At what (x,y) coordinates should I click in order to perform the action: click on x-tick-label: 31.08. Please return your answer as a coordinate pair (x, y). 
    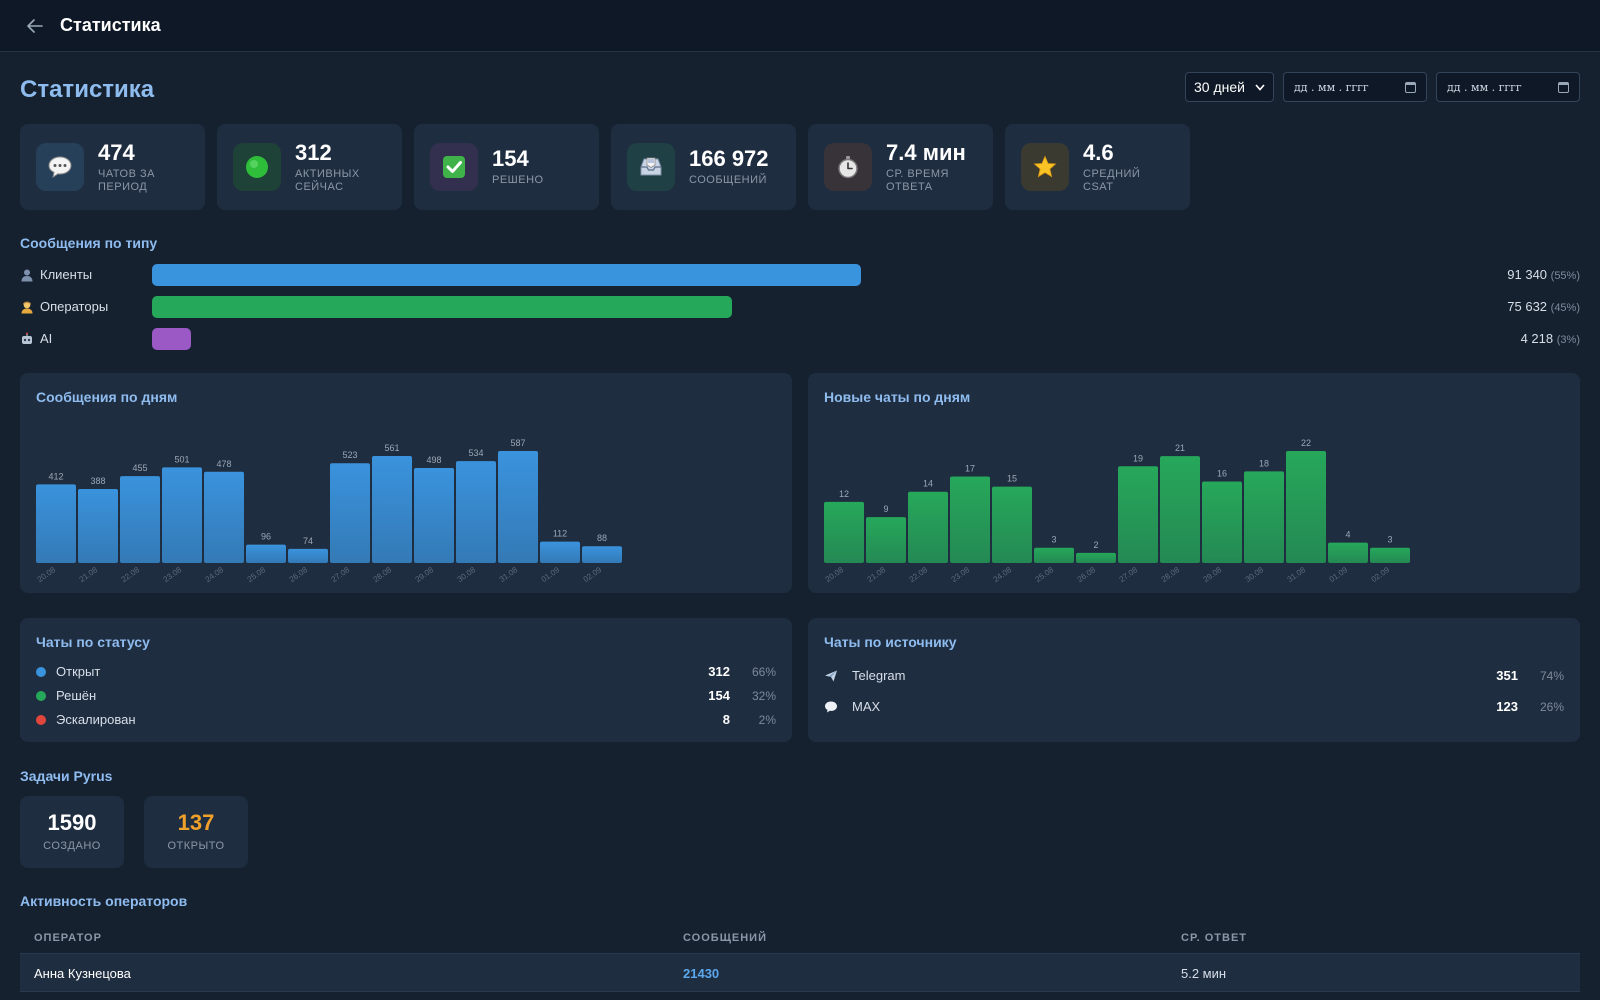
    Looking at the image, I should click on (509, 574).